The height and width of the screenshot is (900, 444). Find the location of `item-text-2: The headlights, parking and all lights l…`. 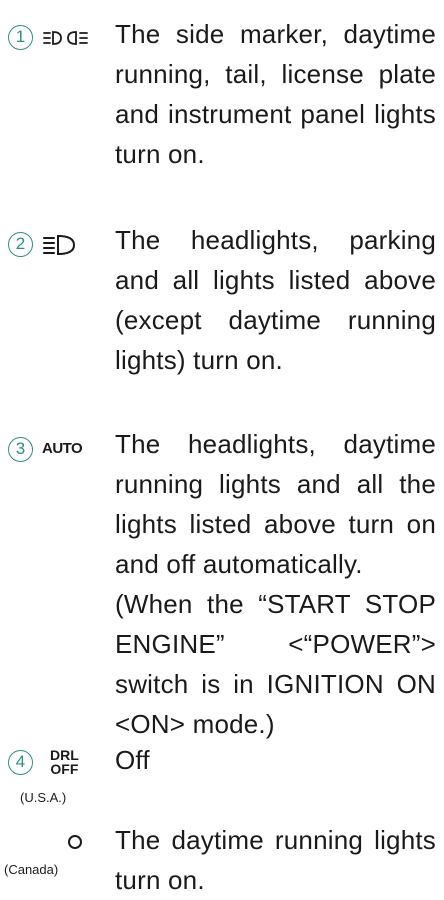

item-text-2: The headlights, parking and all lights l… is located at coordinates (275, 300).